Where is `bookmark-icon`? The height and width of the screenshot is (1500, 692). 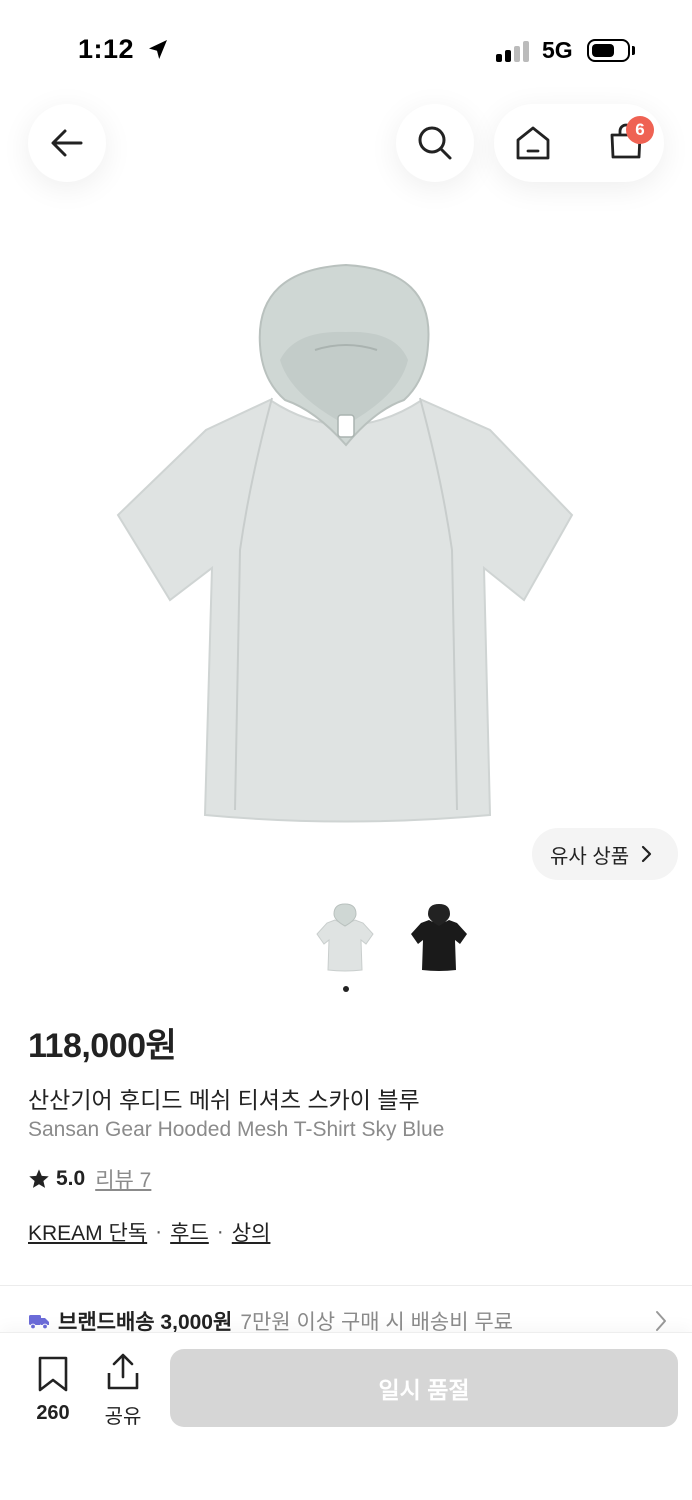 bookmark-icon is located at coordinates (53, 1374).